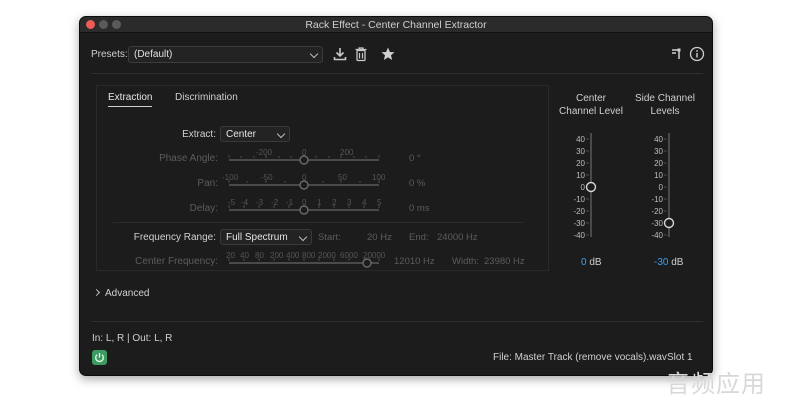 The height and width of the screenshot is (400, 792). What do you see at coordinates (174, 237) in the screenshot?
I see `frequency-range-label: Frequency Range:` at bounding box center [174, 237].